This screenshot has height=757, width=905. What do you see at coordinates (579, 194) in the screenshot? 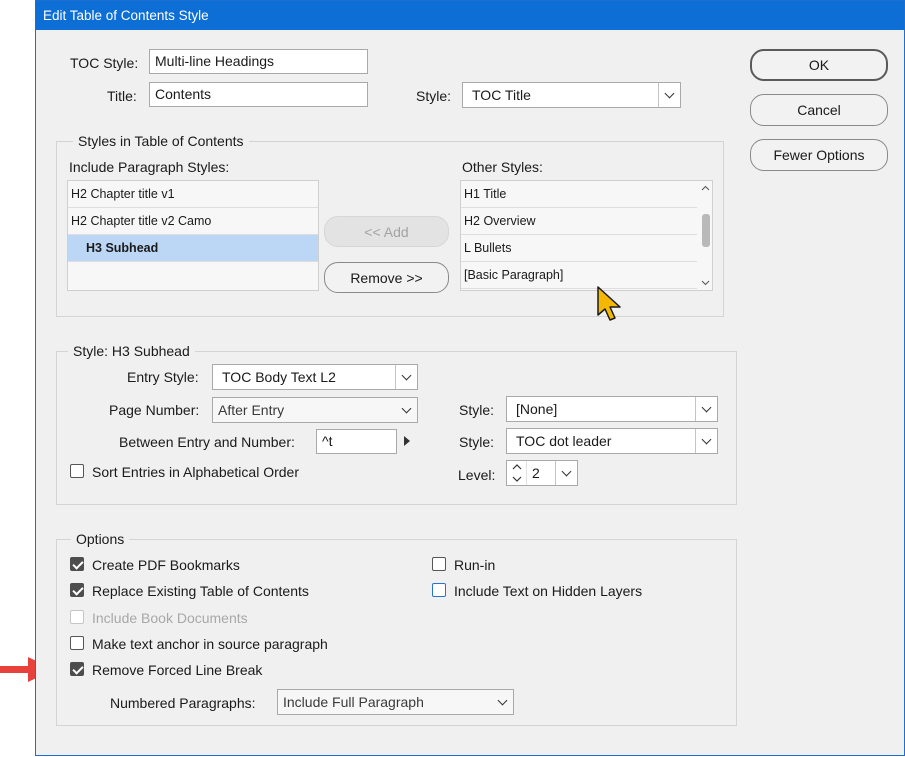
I see `list-item: H1 Title` at bounding box center [579, 194].